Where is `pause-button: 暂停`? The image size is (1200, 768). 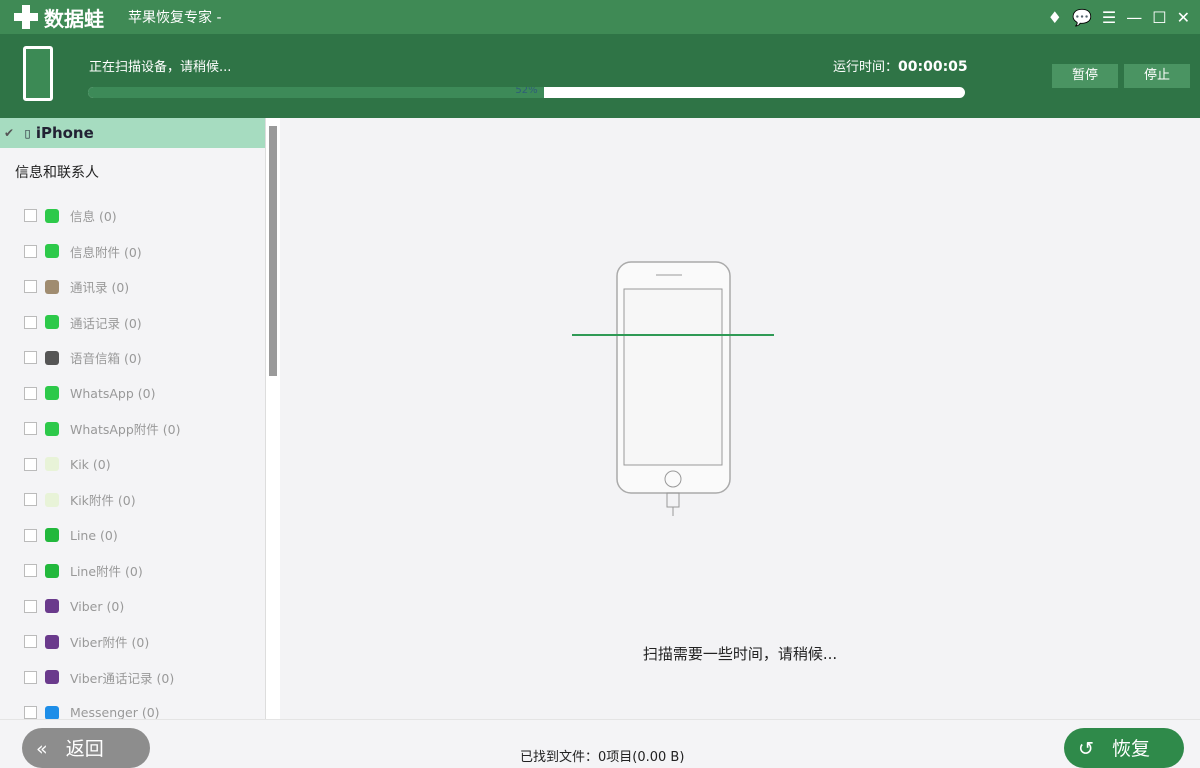
pause-button: 暂停 is located at coordinates (1085, 76).